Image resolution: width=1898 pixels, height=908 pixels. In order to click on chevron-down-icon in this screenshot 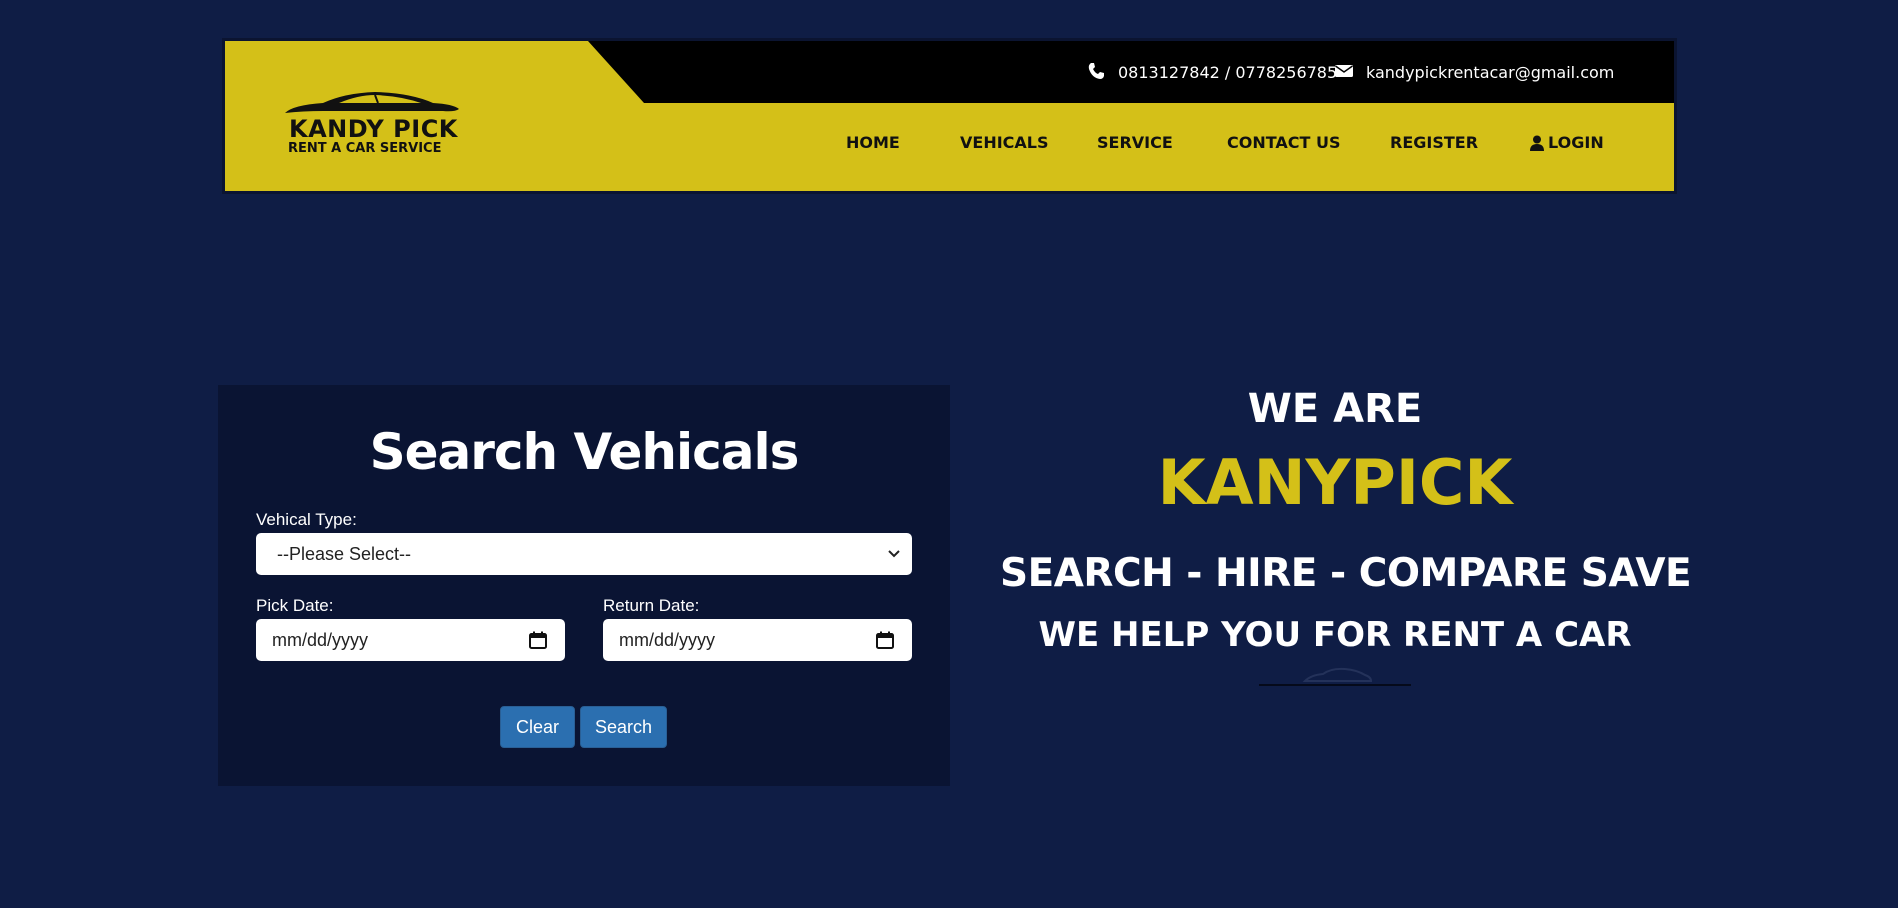, I will do `click(894, 554)`.